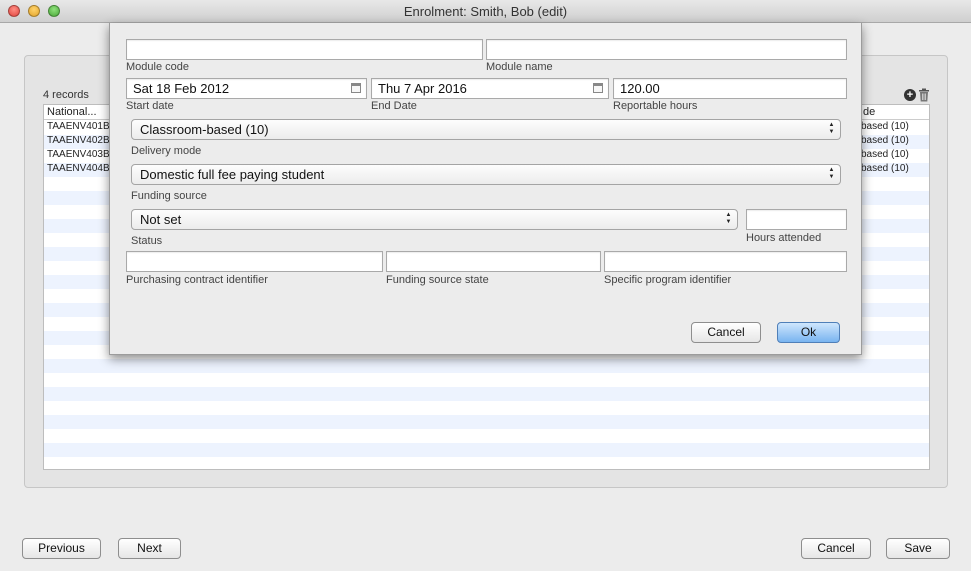 The width and height of the screenshot is (971, 571). I want to click on column-header-delivery-mode: de, so click(869, 112).